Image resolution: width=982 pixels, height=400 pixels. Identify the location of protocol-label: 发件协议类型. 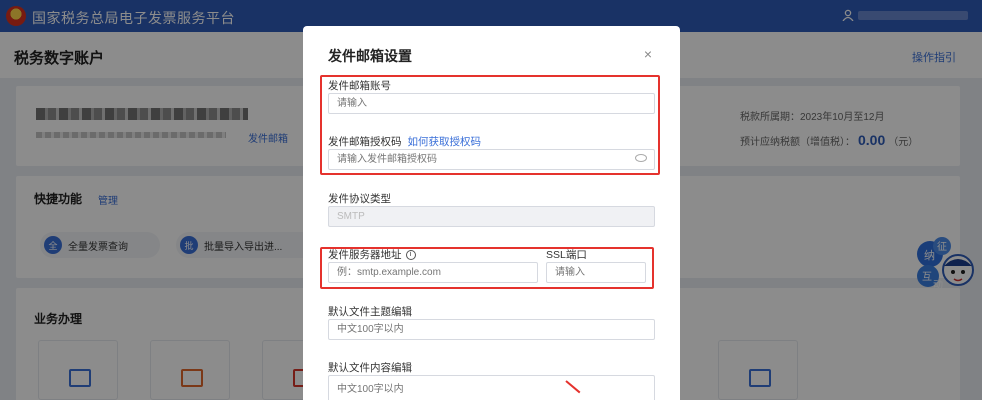
(359, 199).